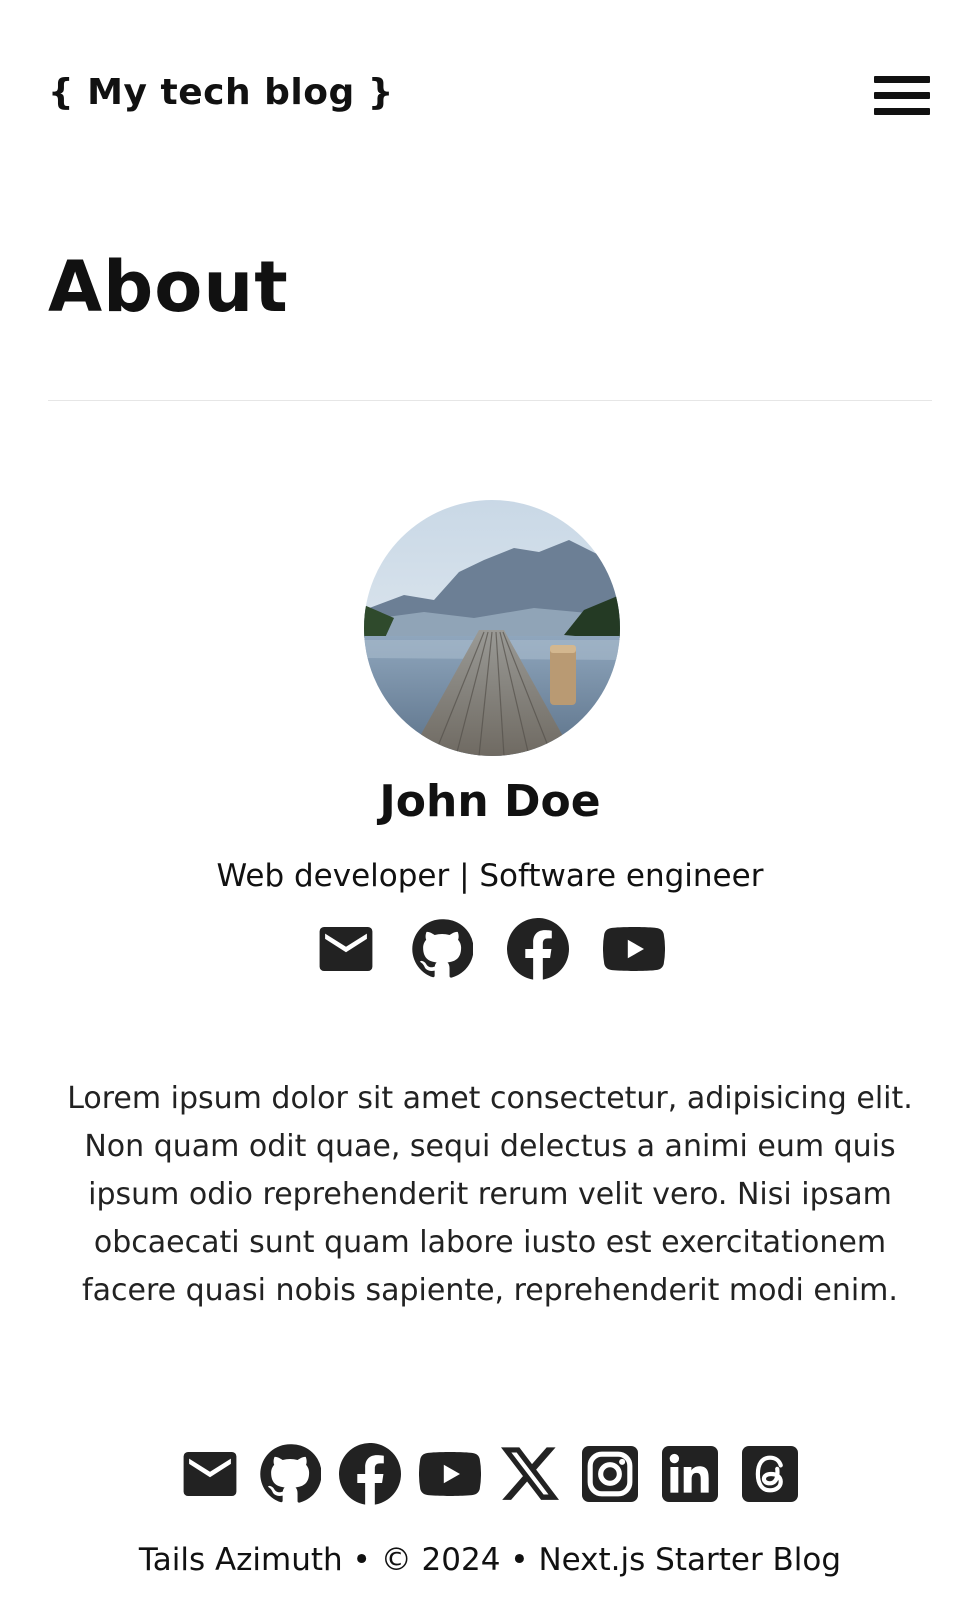  What do you see at coordinates (240, 1560) in the screenshot?
I see `footer-author: Tails Azimuth` at bounding box center [240, 1560].